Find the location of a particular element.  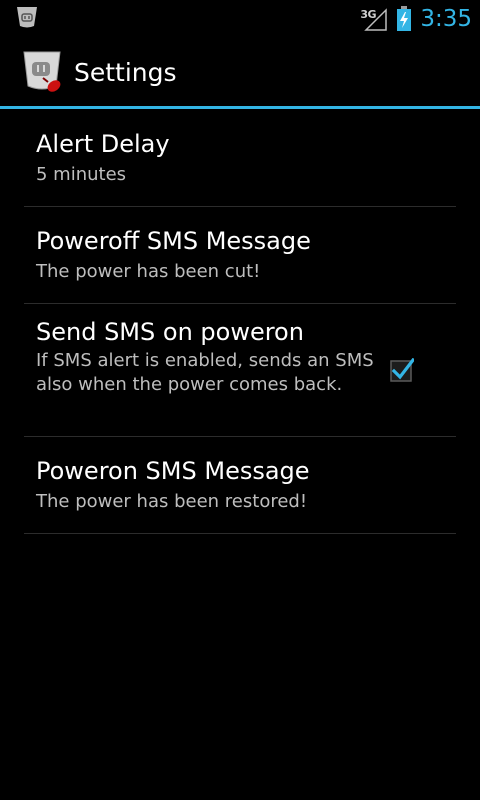

status-icons: 3G 3:35 is located at coordinates (416, 19).